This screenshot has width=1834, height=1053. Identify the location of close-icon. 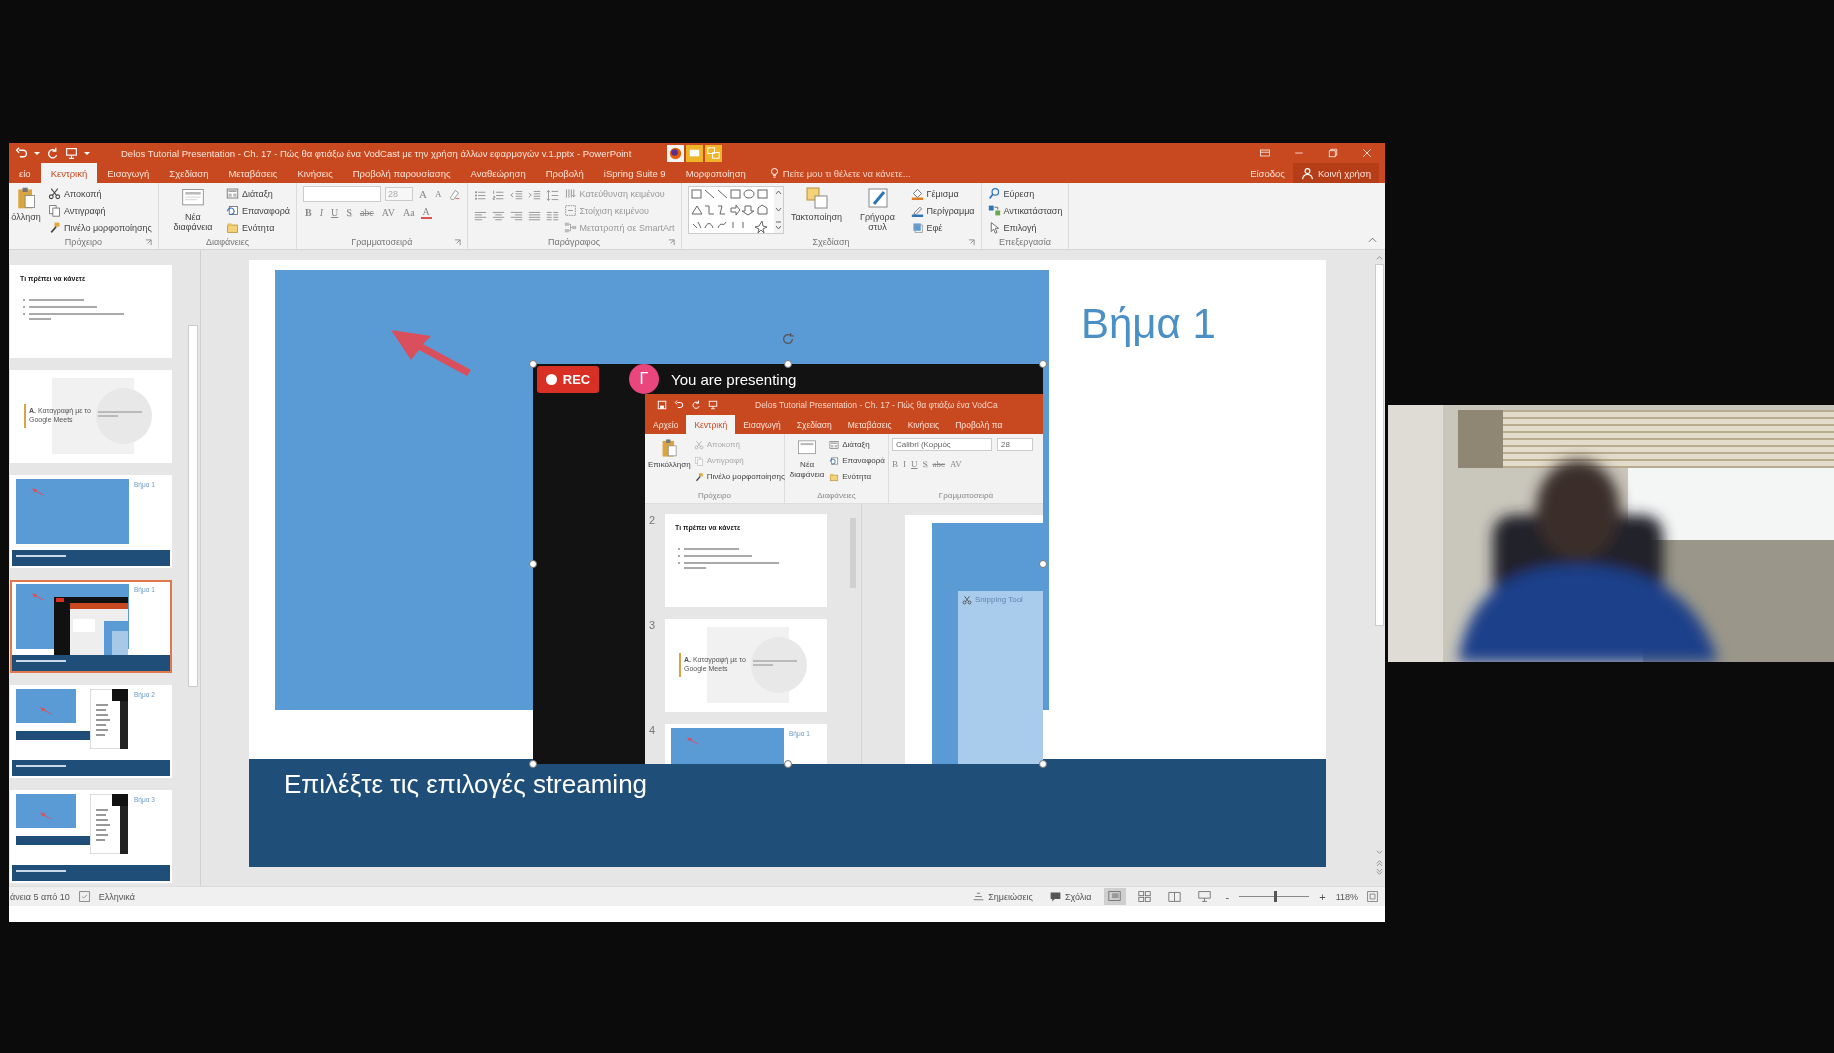
(1367, 153).